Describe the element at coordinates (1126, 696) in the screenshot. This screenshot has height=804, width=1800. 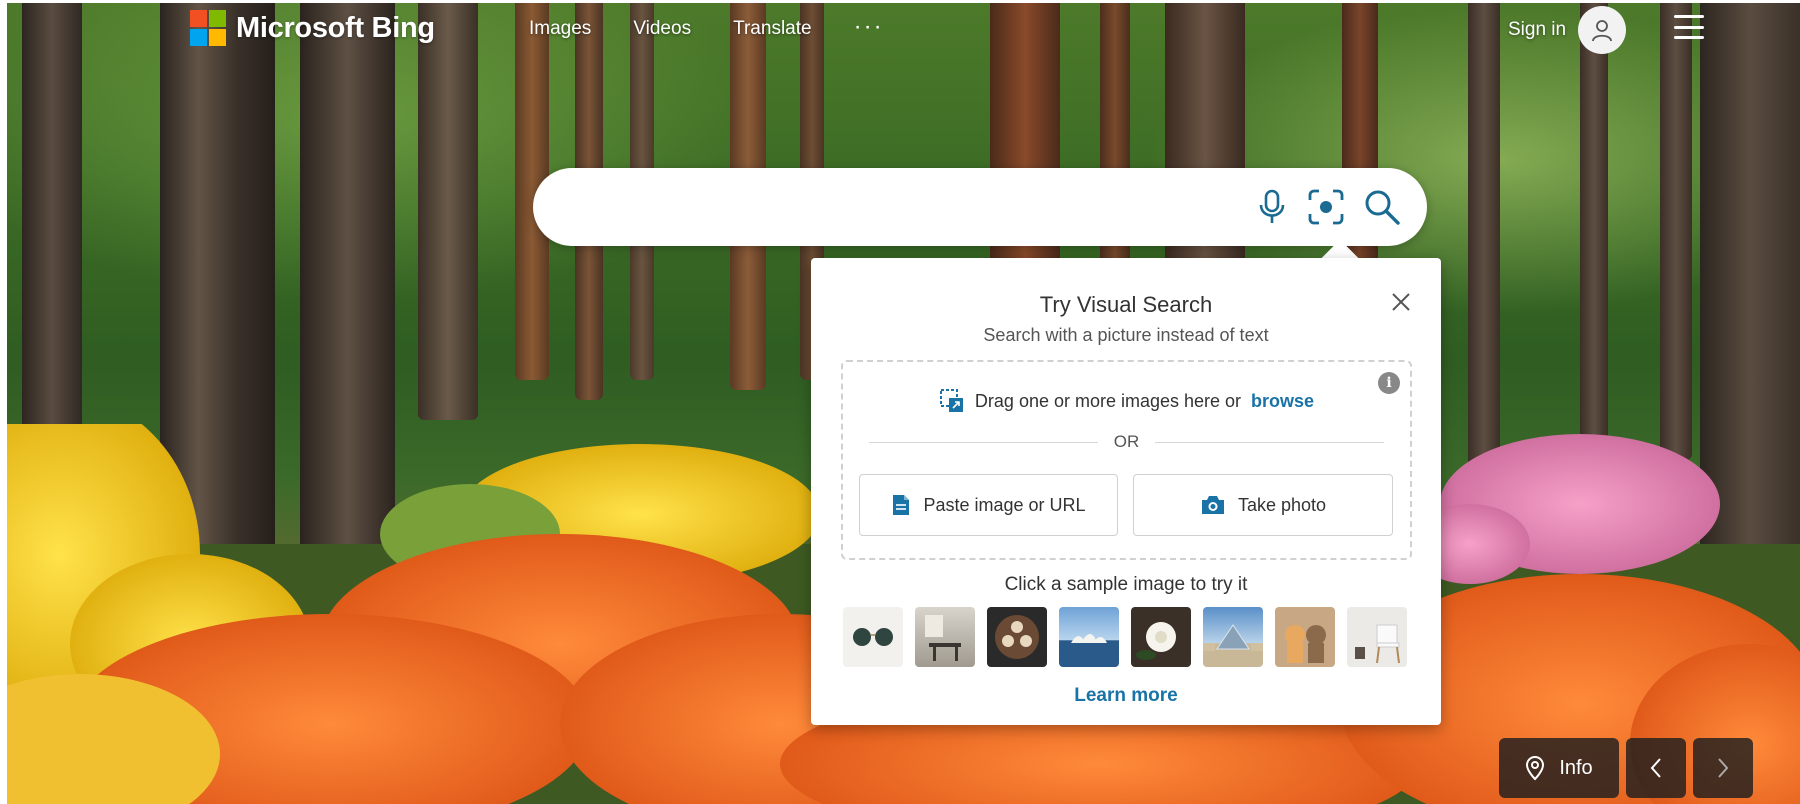
I see `learn-more-link: Learn more` at that location.